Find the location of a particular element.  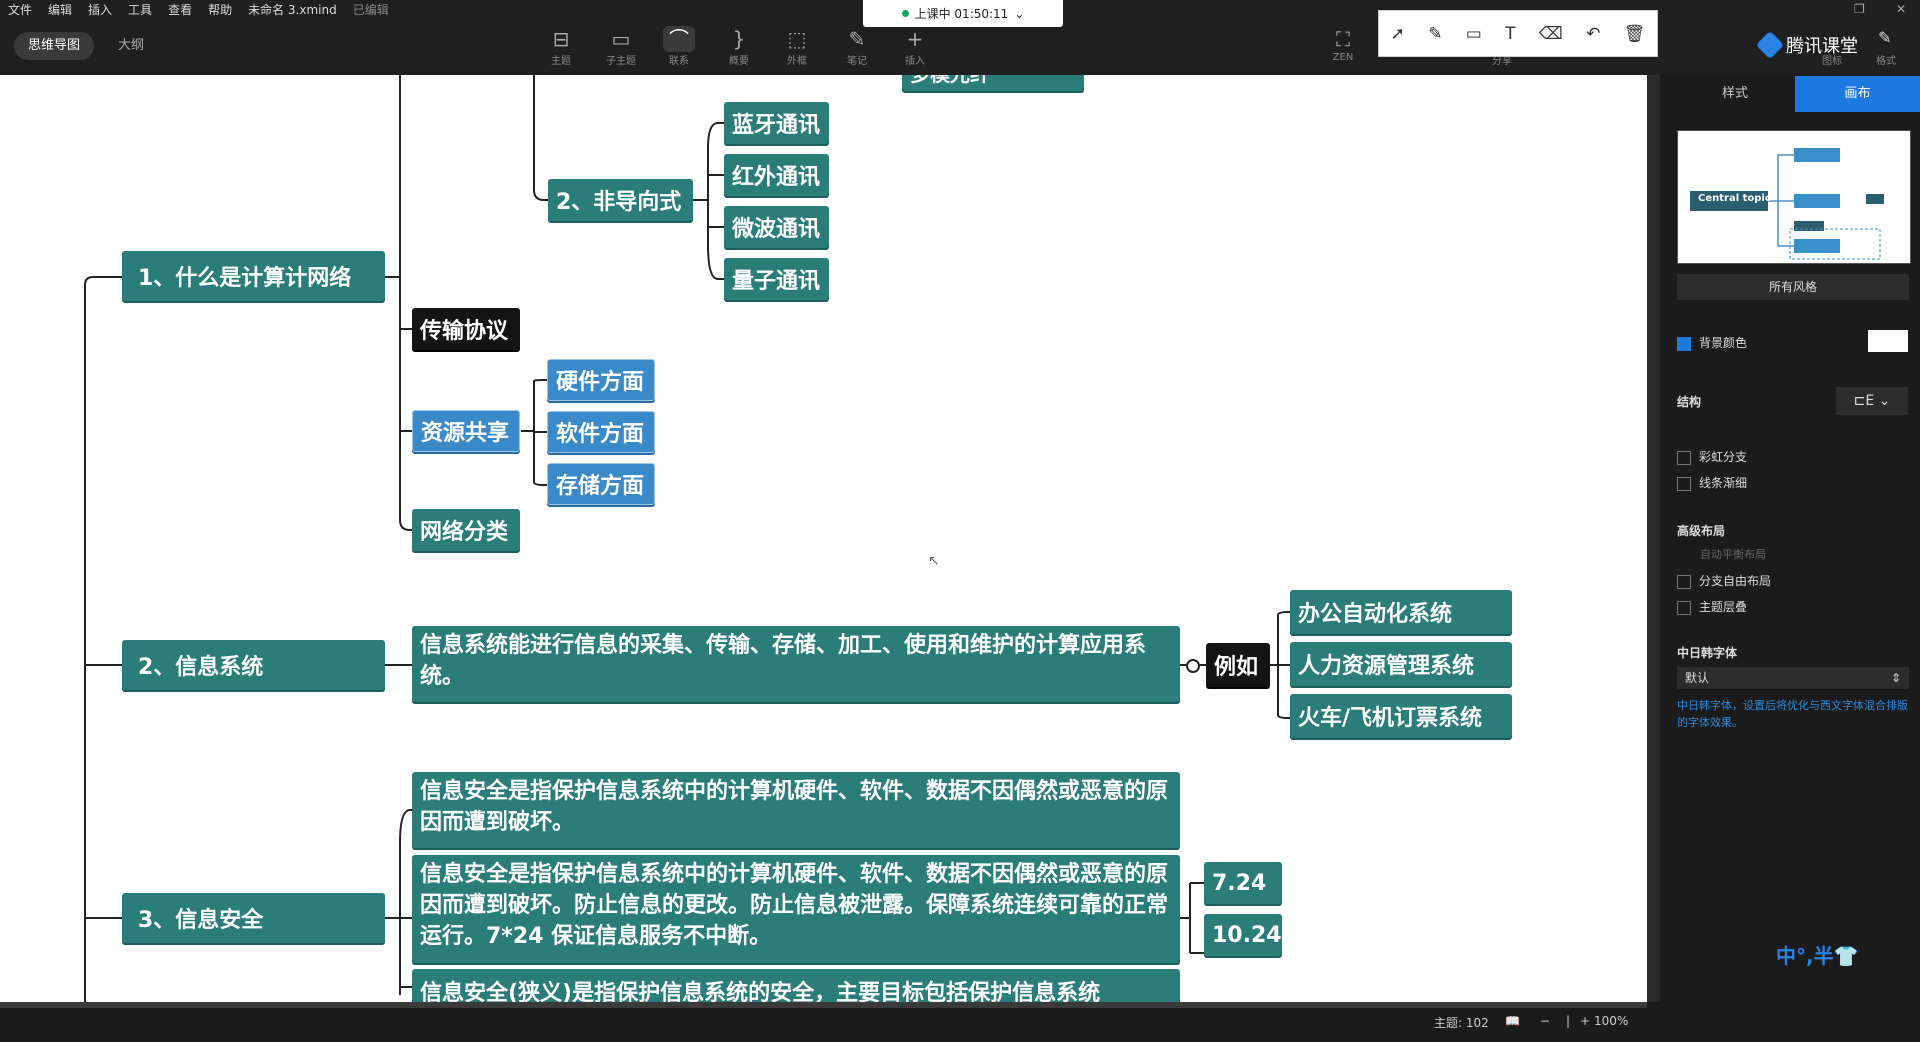

zen-button: ⛶ ZEN is located at coordinates (1343, 49).